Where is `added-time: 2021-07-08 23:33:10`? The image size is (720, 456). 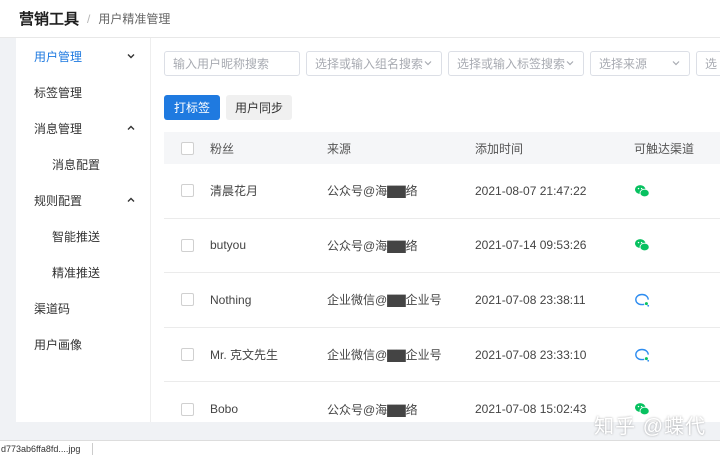
added-time: 2021-07-08 23:33:10 is located at coordinates (531, 354).